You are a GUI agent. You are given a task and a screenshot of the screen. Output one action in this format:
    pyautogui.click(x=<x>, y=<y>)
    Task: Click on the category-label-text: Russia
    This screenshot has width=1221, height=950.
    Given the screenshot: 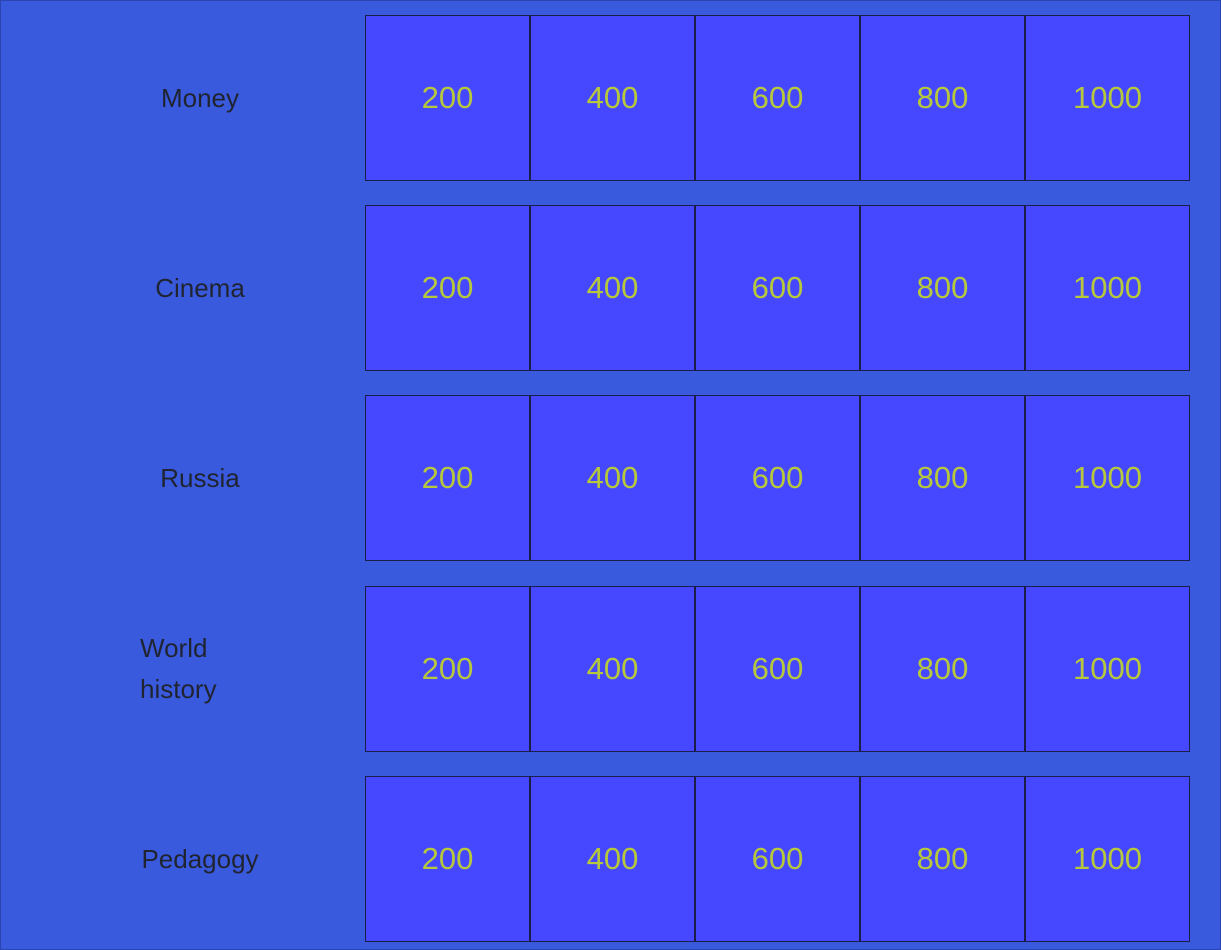 What is the action you would take?
    pyautogui.click(x=200, y=477)
    